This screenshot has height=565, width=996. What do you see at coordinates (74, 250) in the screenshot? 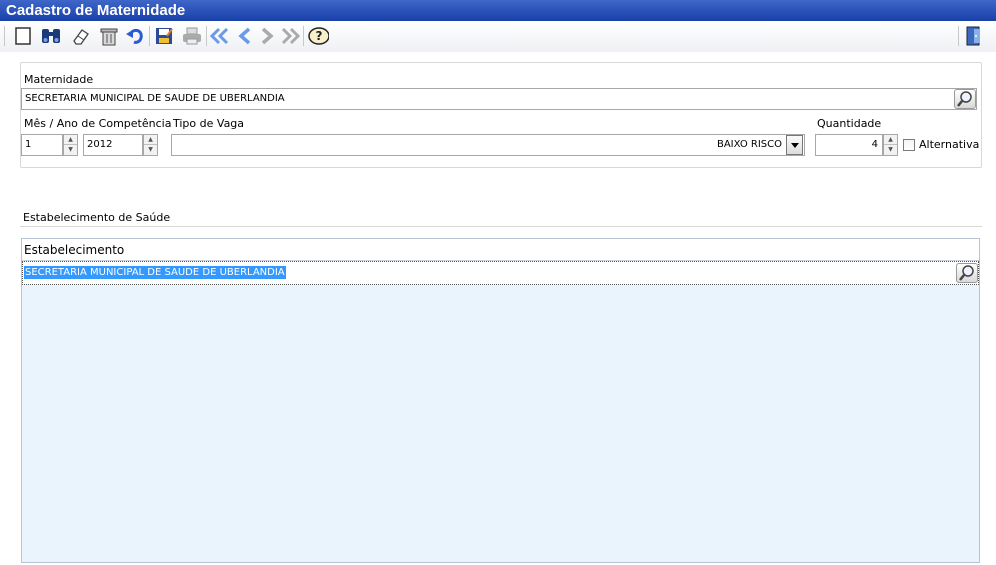
I see `column-header-estabelecimento: Estabelecimento` at bounding box center [74, 250].